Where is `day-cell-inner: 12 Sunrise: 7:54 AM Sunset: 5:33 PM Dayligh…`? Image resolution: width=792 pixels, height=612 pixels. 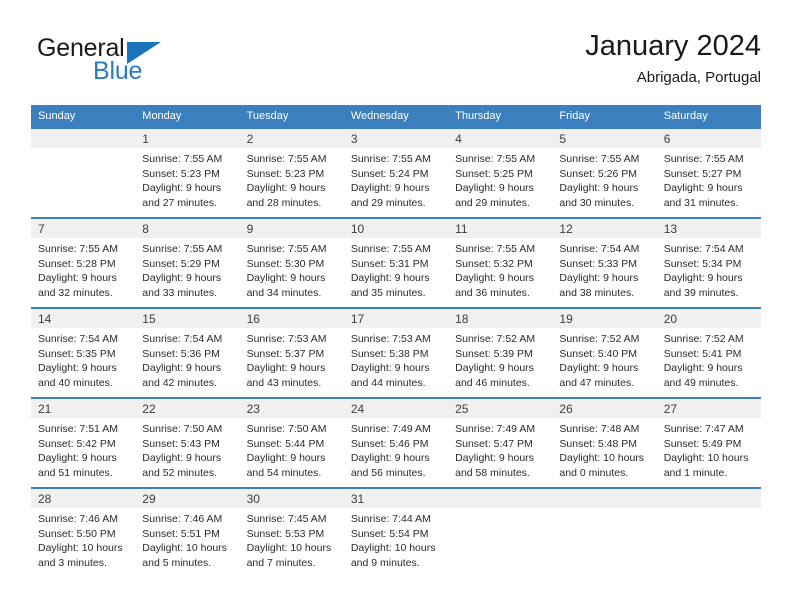 day-cell-inner: 12 Sunrise: 7:54 AM Sunset: 5:33 PM Dayligh… is located at coordinates (604, 263).